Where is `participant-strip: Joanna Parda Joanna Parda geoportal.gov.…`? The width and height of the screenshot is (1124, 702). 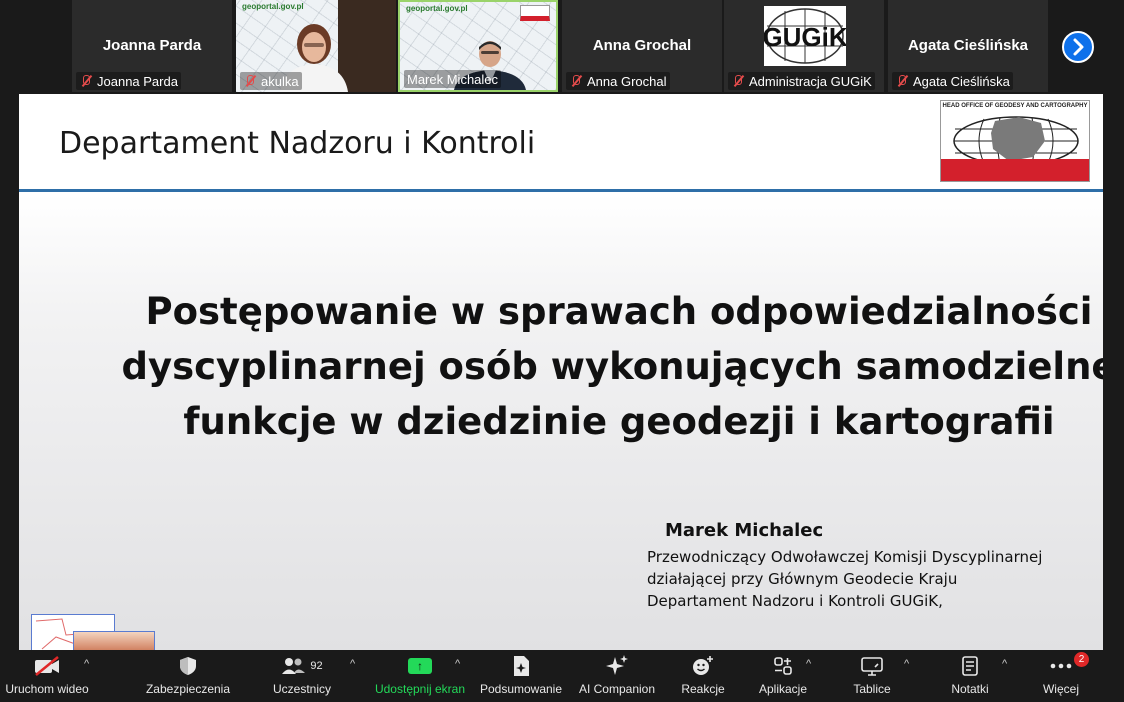
participant-strip: Joanna Parda Joanna Parda geoportal.gov.… is located at coordinates (562, 47).